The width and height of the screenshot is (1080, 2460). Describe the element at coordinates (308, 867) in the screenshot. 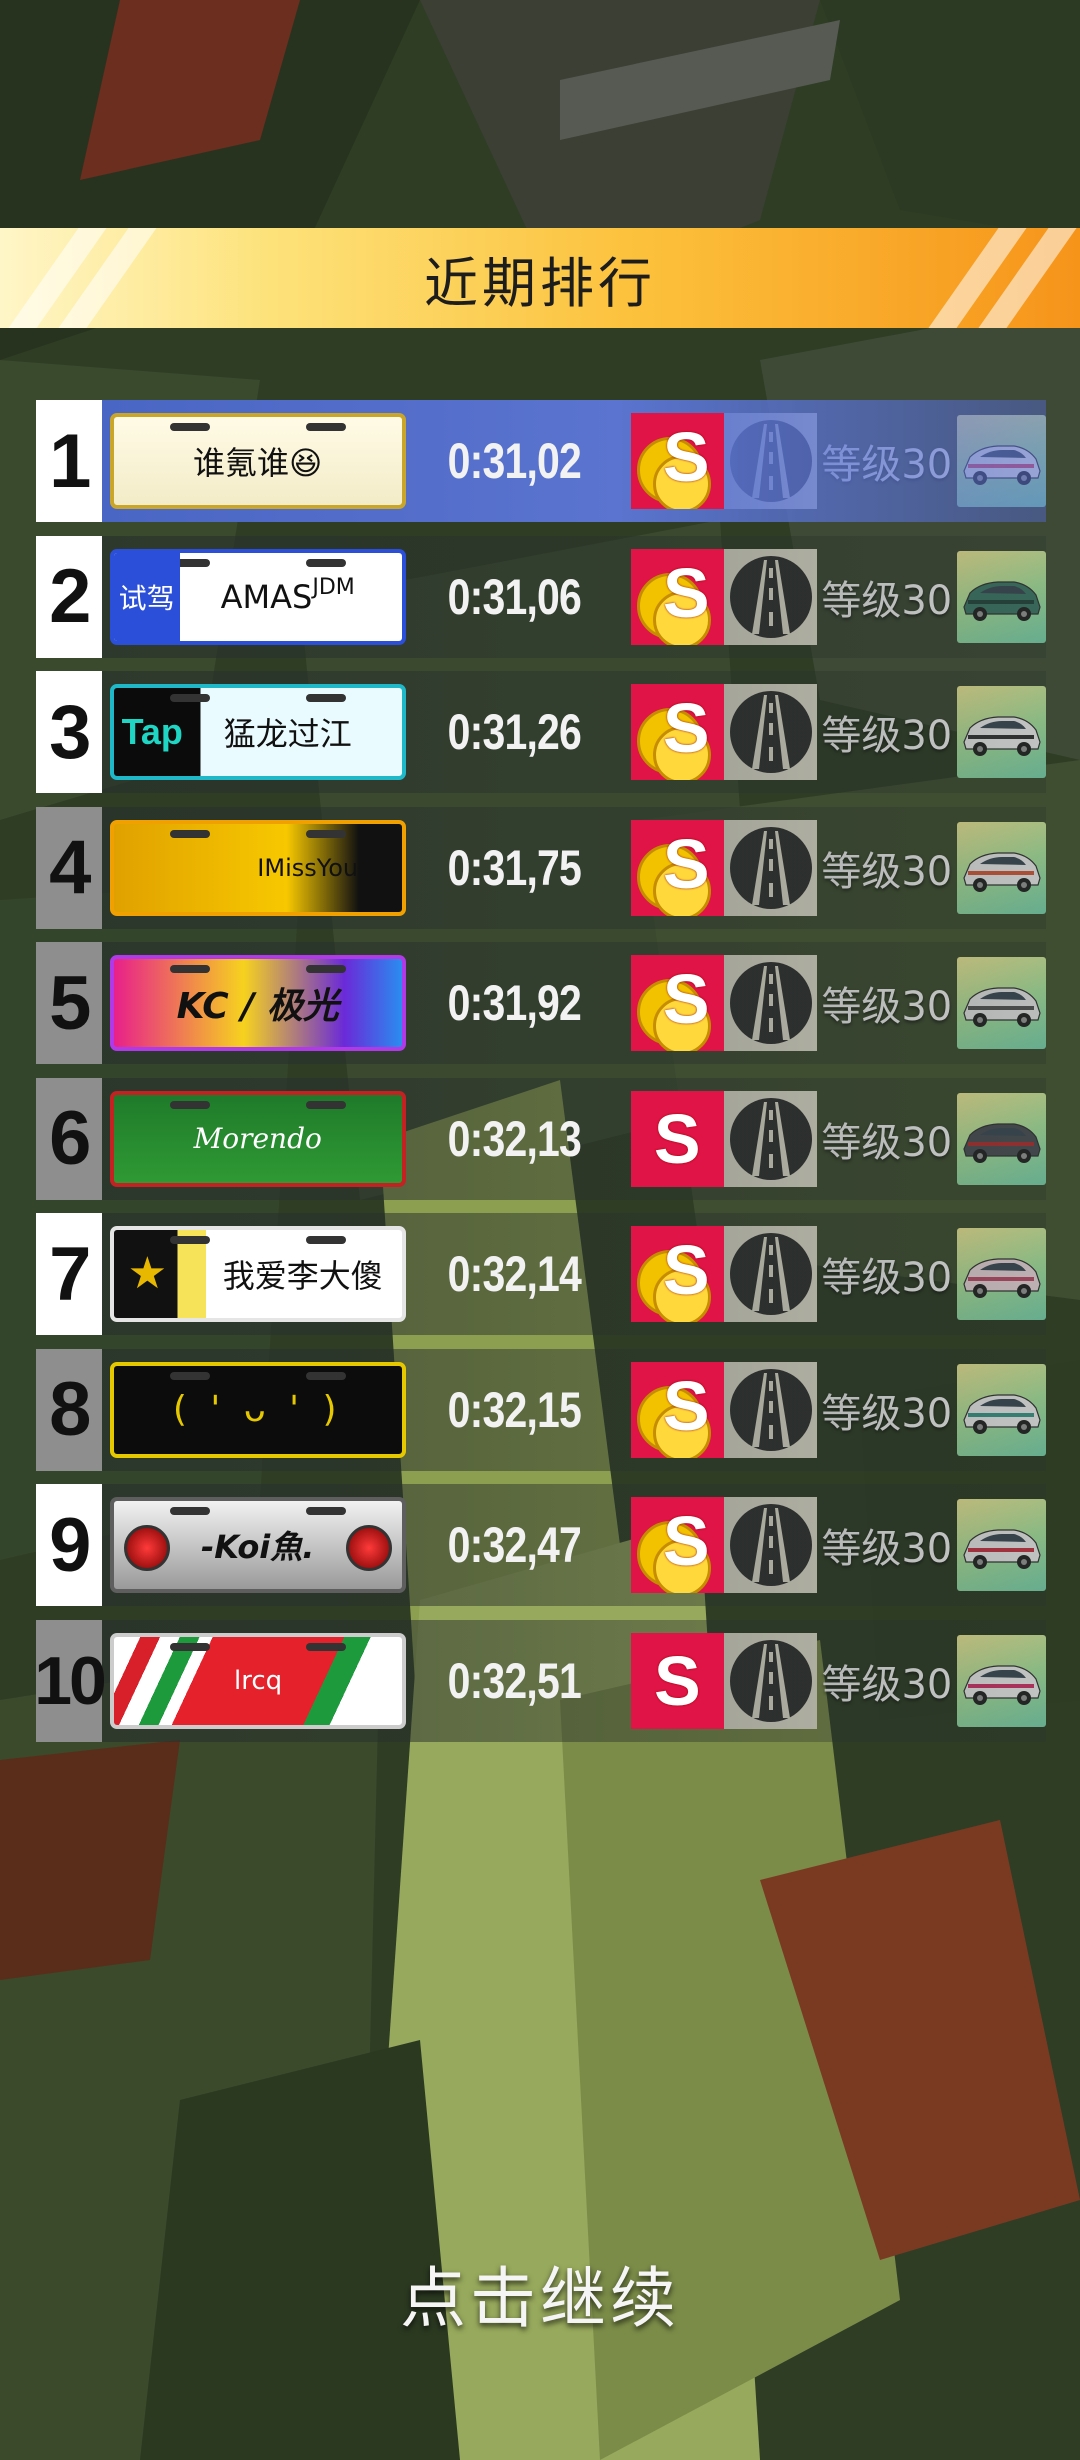

I see `plate-text: IMissYou` at that location.